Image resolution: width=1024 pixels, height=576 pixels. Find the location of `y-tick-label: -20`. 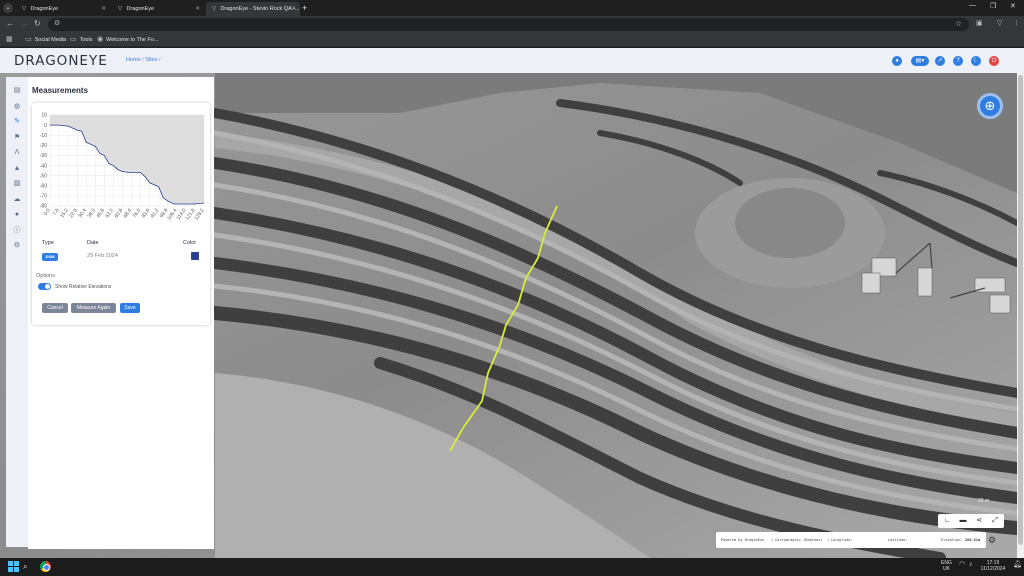

y-tick-label: -20 is located at coordinates (43, 146).